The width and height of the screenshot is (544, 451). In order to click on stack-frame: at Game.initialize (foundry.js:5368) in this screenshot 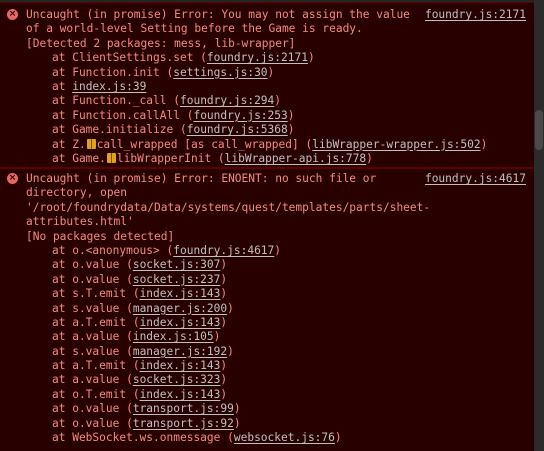, I will do `click(173, 130)`.